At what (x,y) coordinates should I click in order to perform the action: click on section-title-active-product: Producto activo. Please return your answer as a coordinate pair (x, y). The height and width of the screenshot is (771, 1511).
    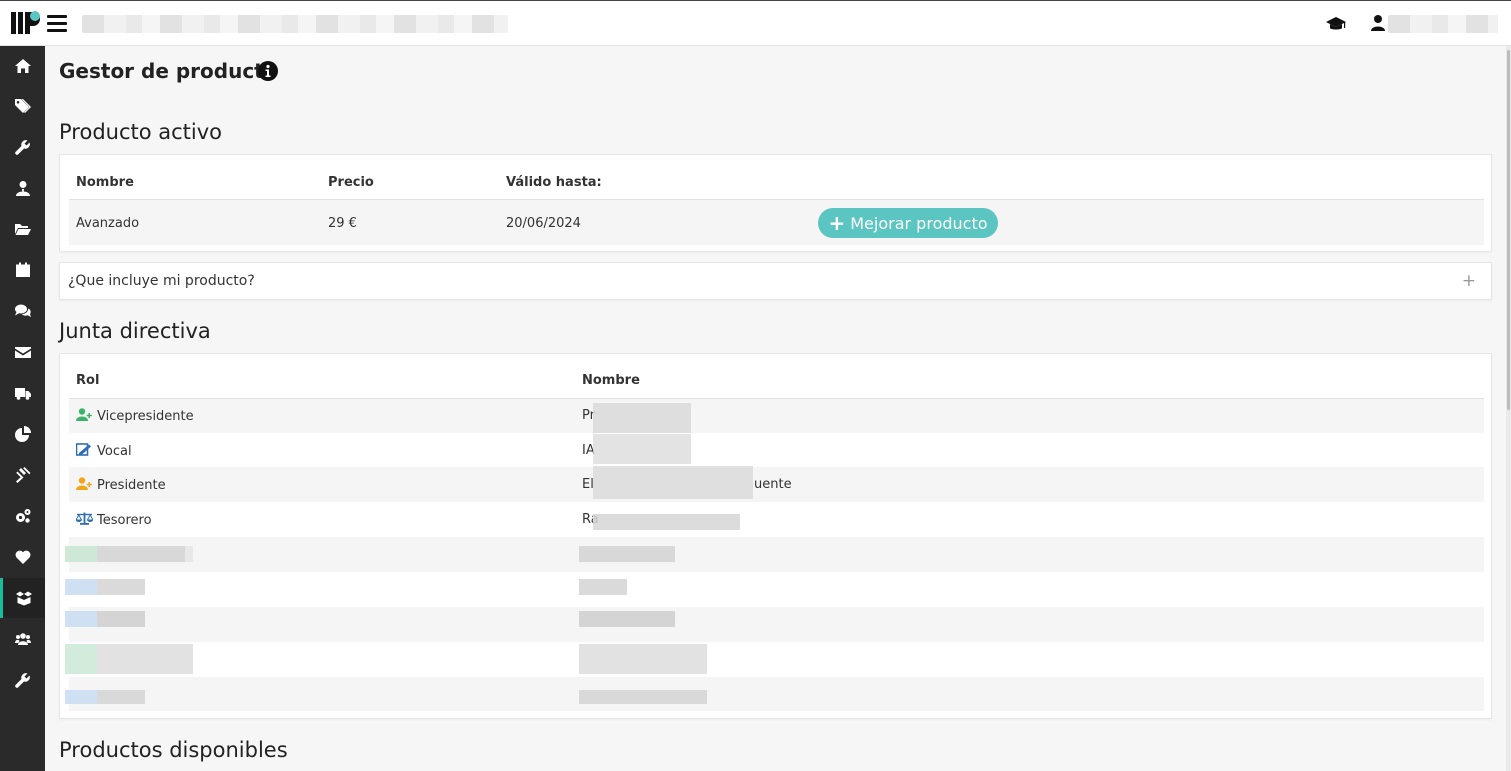
    Looking at the image, I should click on (141, 132).